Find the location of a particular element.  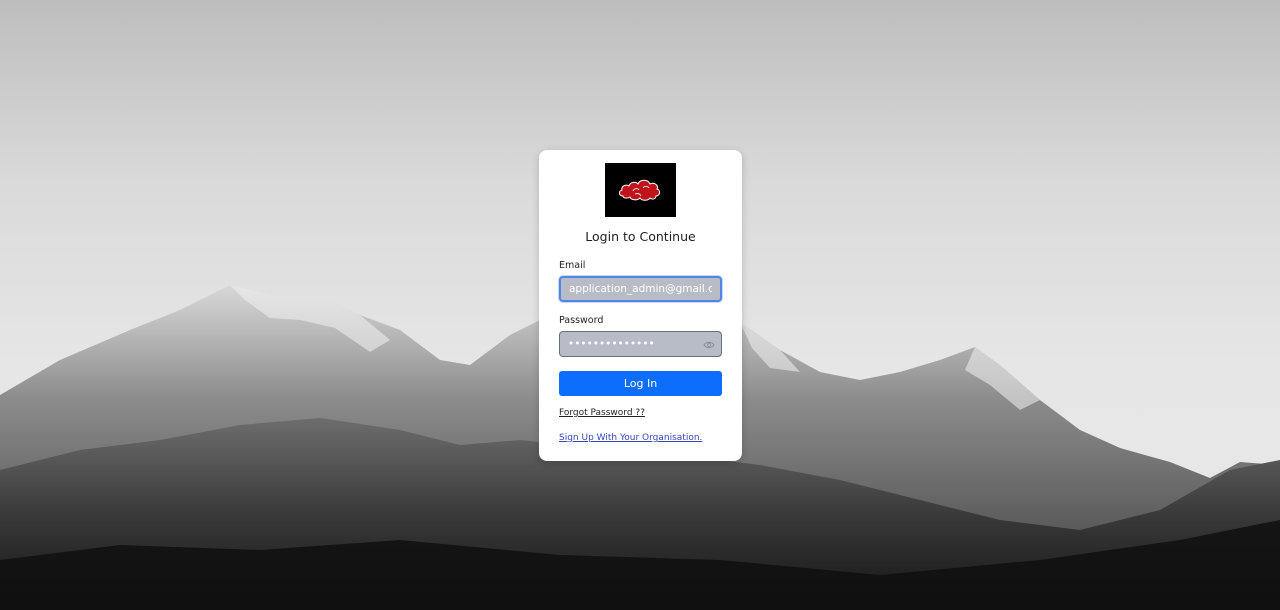

login-button: Log In is located at coordinates (640, 383).